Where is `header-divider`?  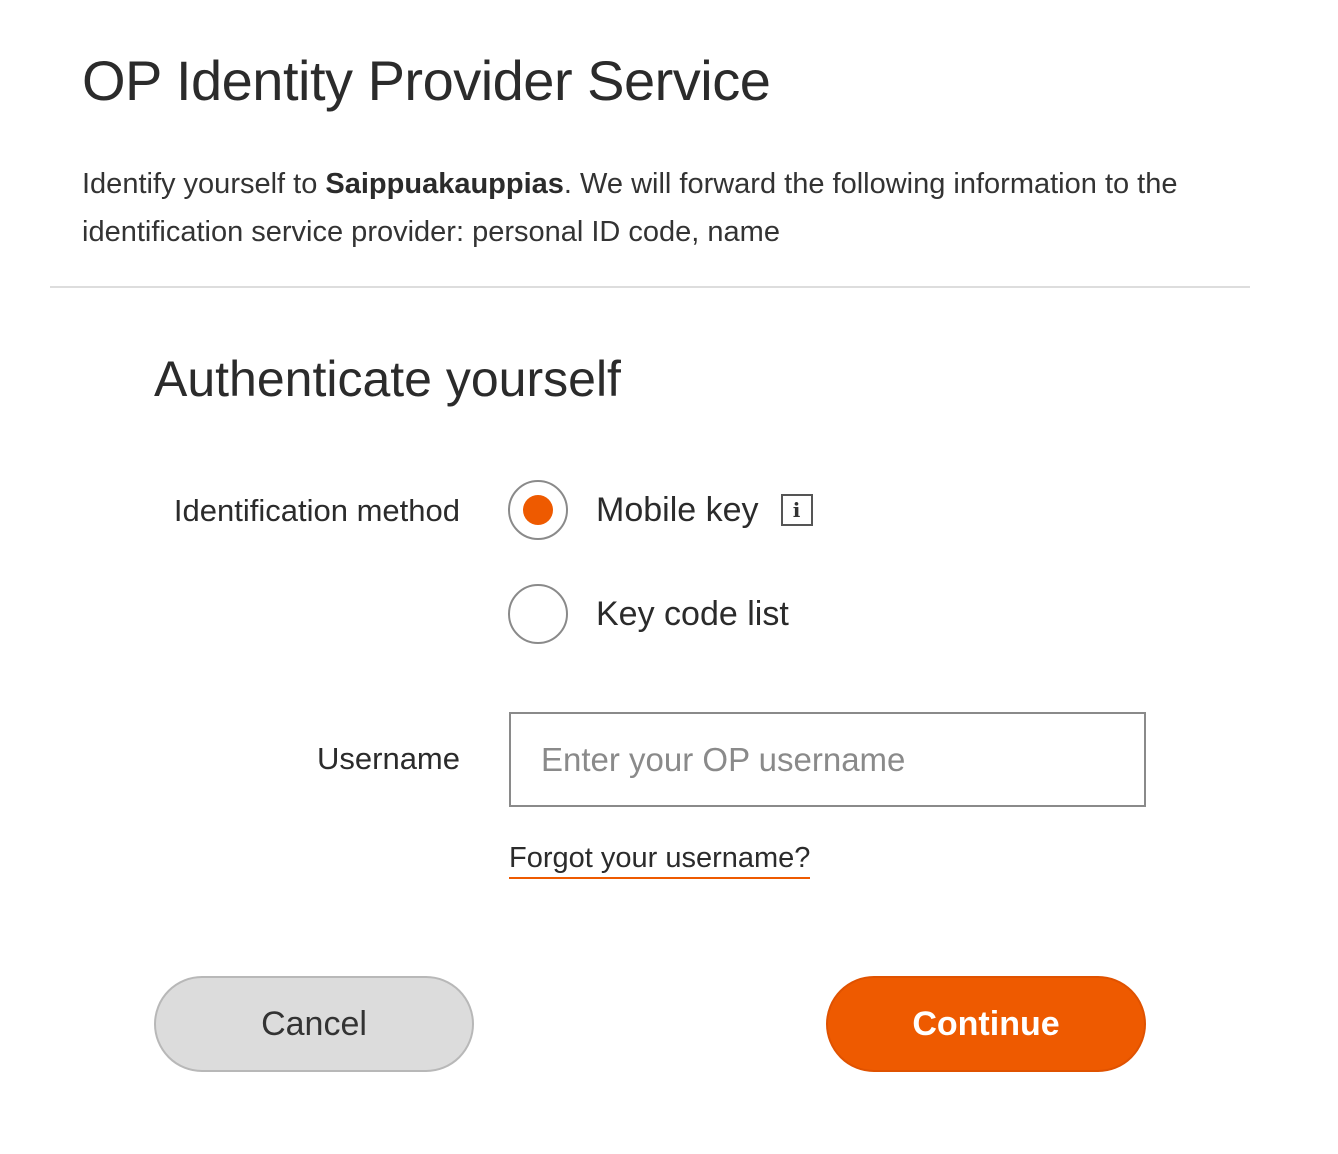 header-divider is located at coordinates (650, 287).